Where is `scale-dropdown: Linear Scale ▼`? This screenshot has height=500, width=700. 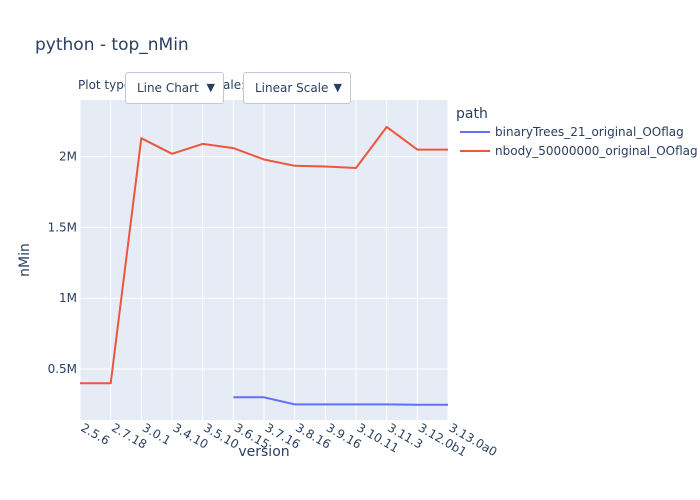
scale-dropdown: Linear Scale ▼ is located at coordinates (297, 88).